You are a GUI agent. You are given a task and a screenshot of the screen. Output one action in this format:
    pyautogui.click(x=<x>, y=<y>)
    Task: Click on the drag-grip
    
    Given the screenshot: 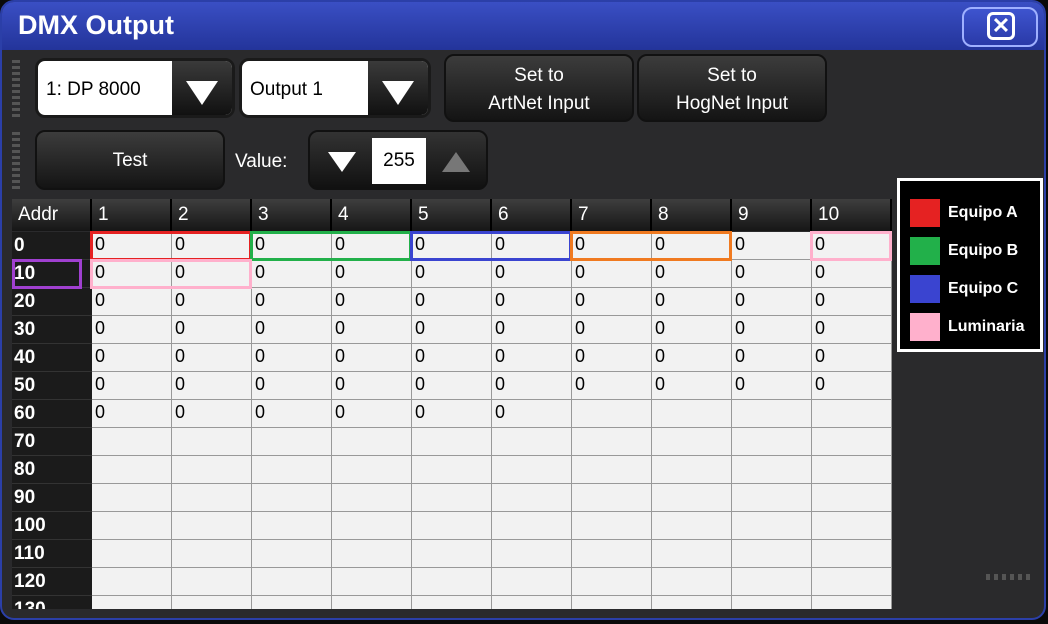 What is the action you would take?
    pyautogui.click(x=16, y=89)
    